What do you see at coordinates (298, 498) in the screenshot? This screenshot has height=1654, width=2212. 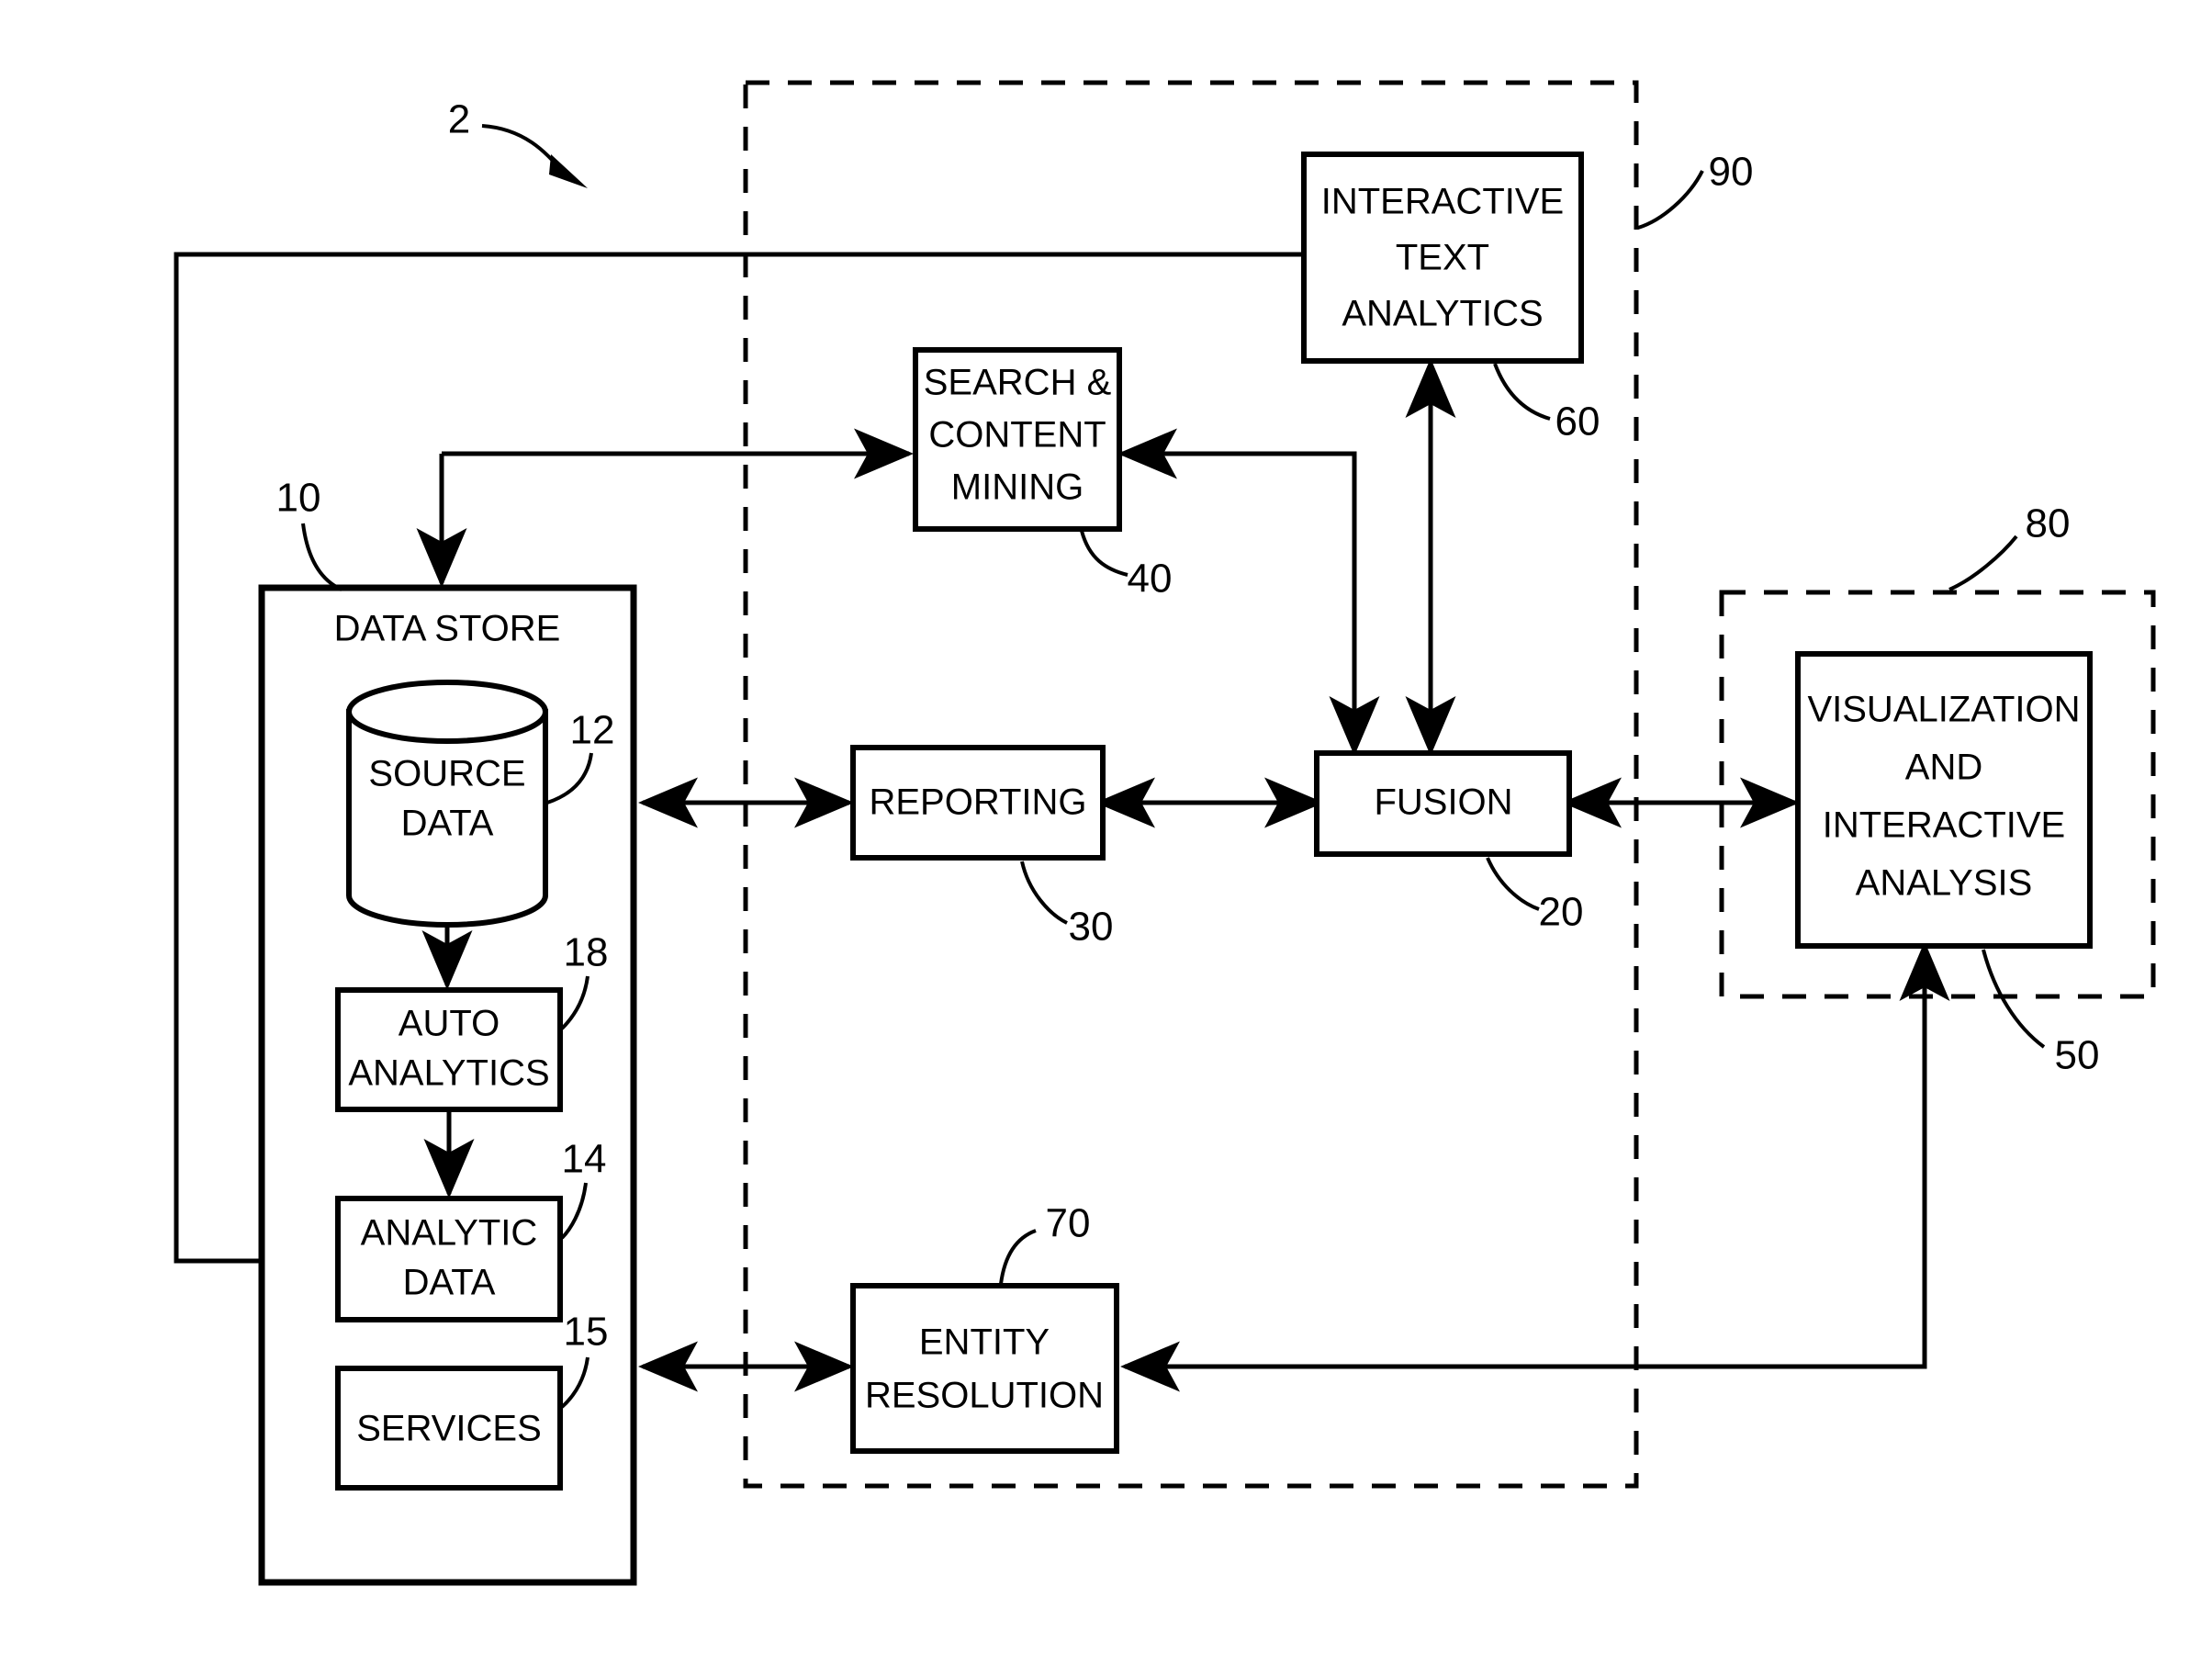 I see `ref-data-store-10: 10` at bounding box center [298, 498].